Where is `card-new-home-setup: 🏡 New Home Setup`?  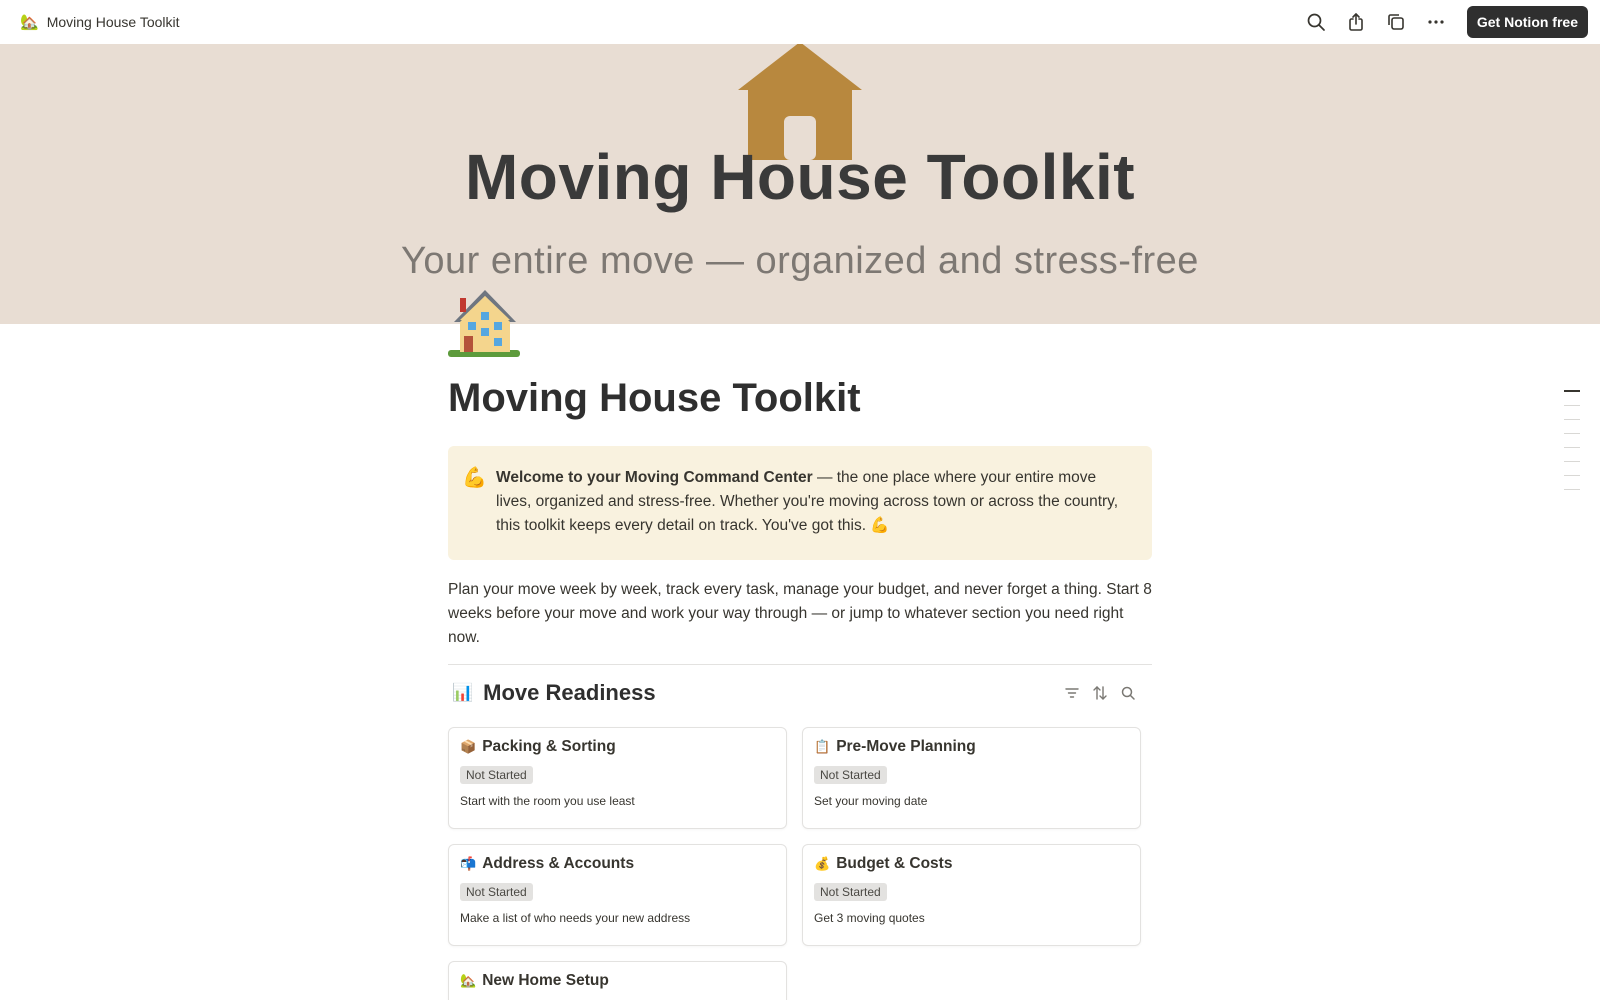 card-new-home-setup: 🏡 New Home Setup is located at coordinates (617, 980).